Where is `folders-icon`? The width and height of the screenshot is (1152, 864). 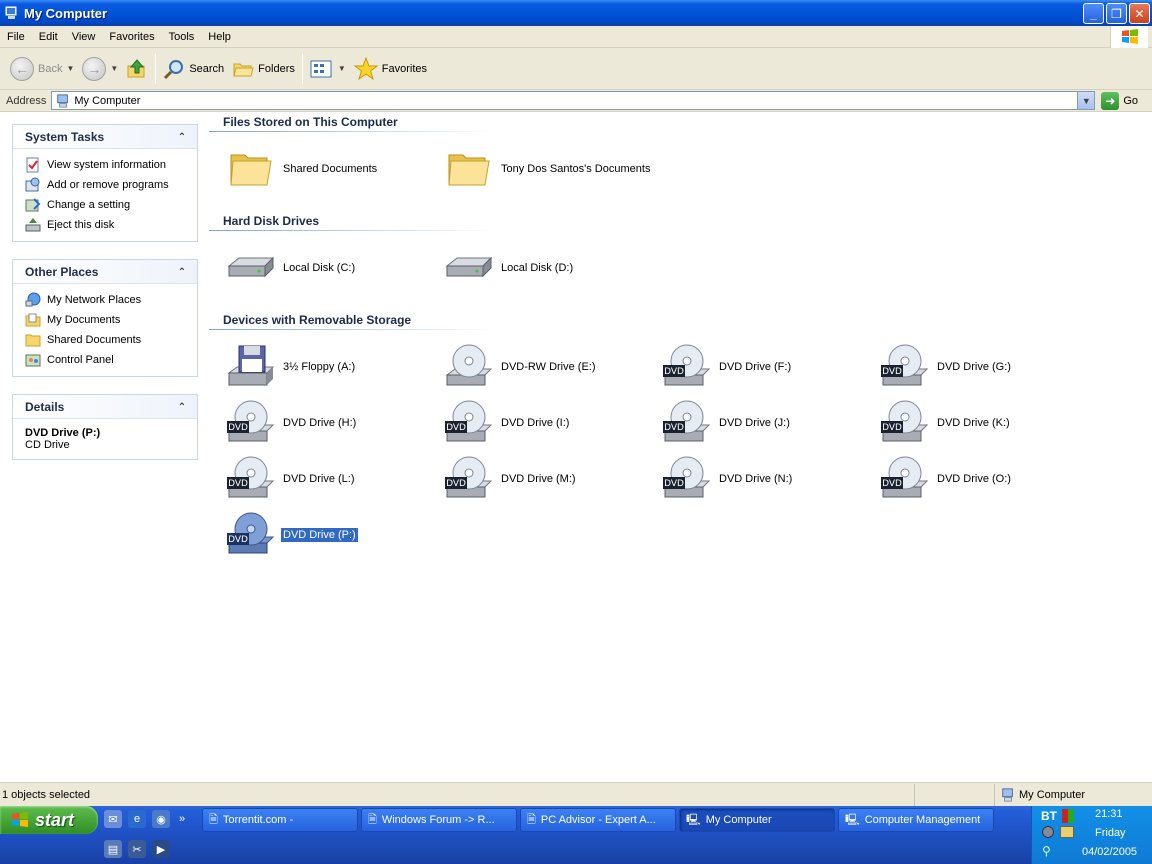 folders-icon is located at coordinates (243, 69).